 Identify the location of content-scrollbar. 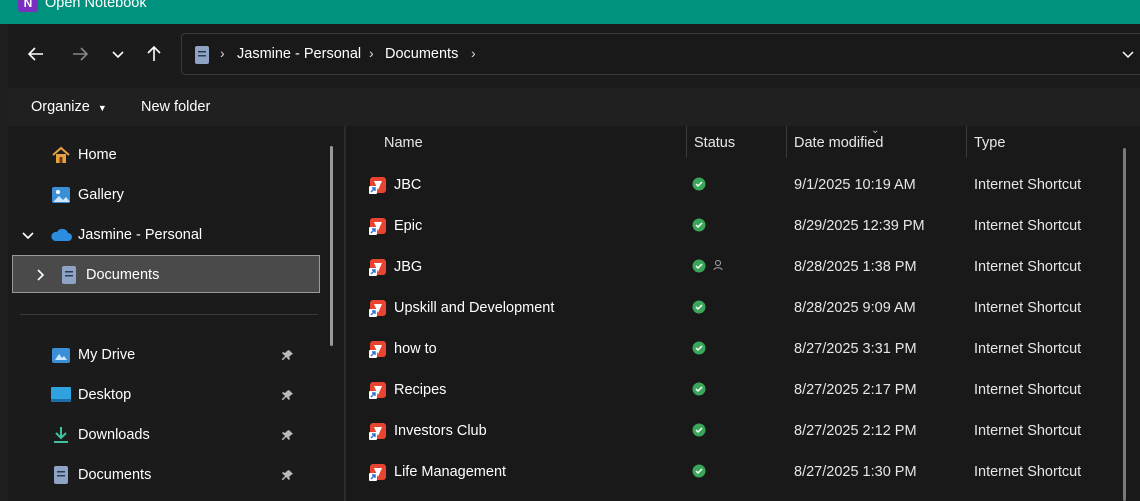
(1124, 324).